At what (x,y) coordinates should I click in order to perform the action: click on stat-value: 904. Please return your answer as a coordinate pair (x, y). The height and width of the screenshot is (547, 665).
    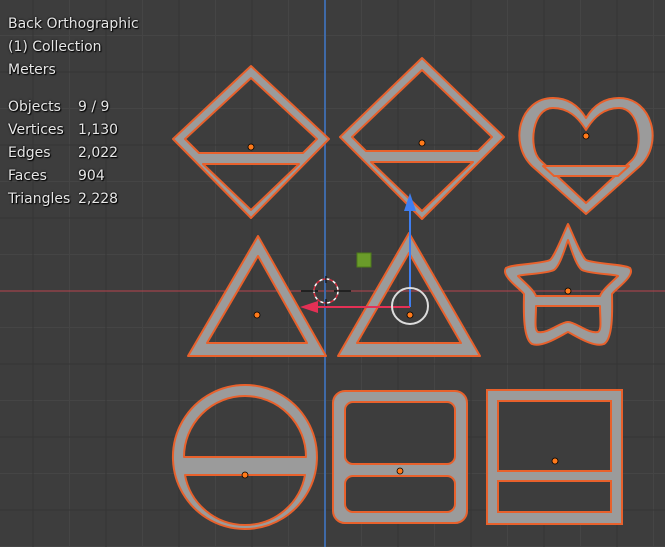
    Looking at the image, I should click on (91, 176).